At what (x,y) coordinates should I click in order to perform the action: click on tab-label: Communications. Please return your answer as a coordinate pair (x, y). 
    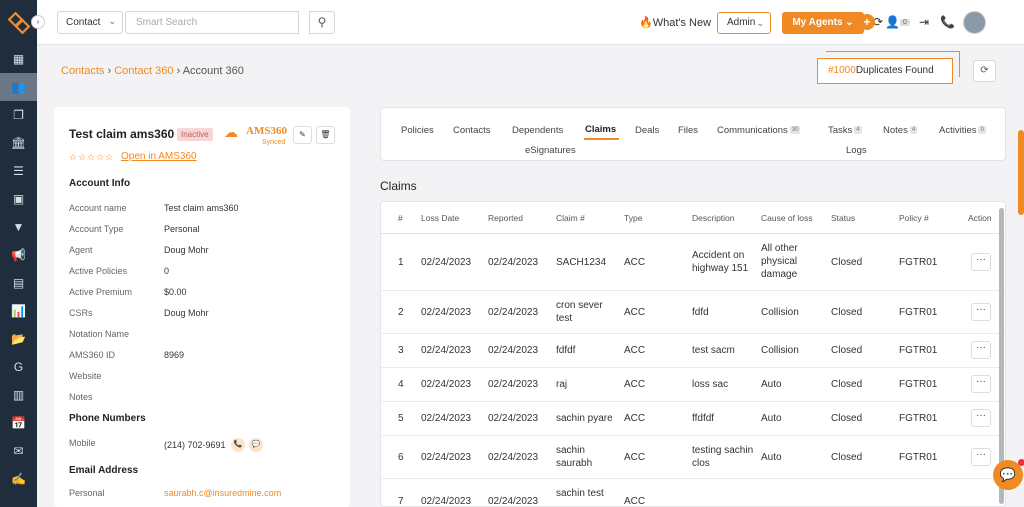
    Looking at the image, I should click on (752, 130).